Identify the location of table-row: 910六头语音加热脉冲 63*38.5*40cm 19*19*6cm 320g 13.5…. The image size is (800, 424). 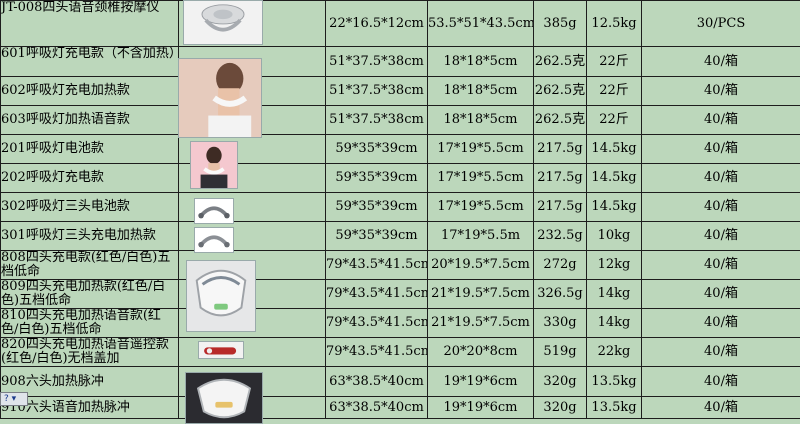
(400, 407).